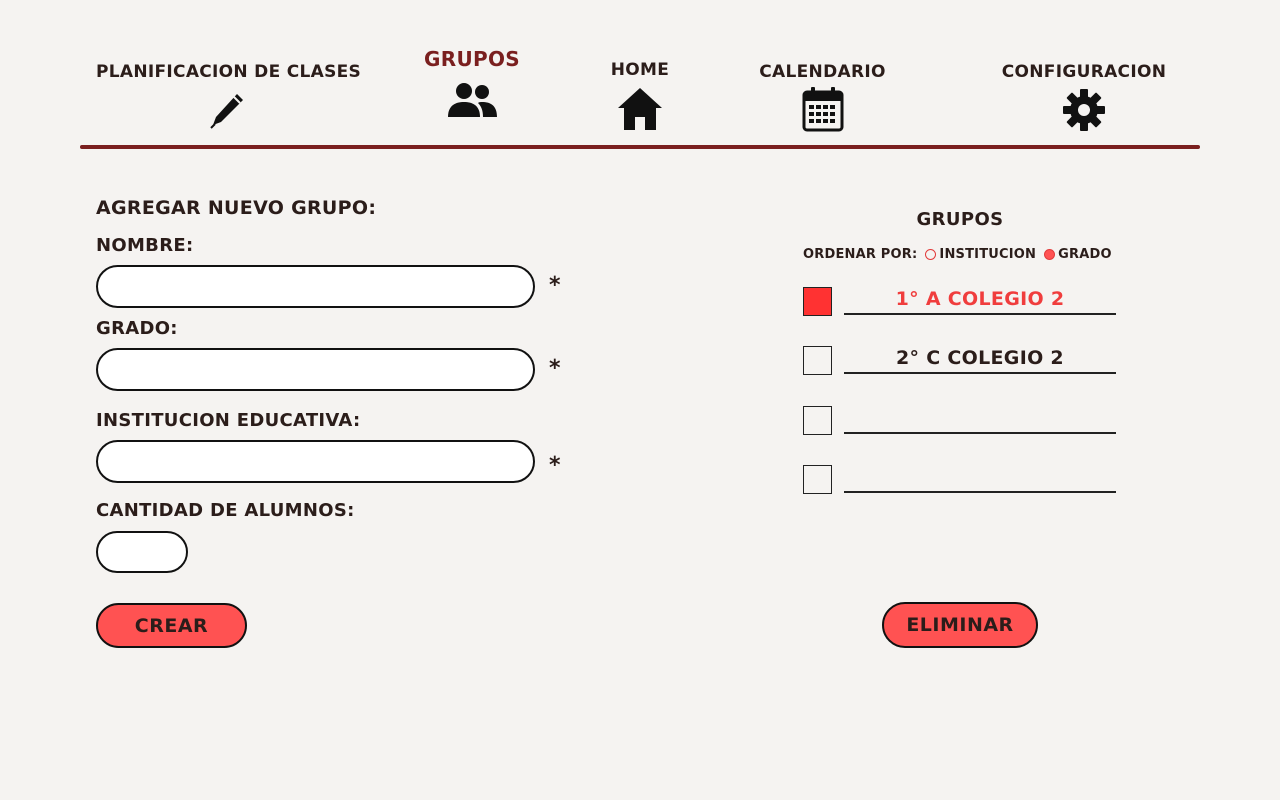  Describe the element at coordinates (236, 208) in the screenshot. I see `form-title: AGREGAR NUEVO GRUPO:` at that location.